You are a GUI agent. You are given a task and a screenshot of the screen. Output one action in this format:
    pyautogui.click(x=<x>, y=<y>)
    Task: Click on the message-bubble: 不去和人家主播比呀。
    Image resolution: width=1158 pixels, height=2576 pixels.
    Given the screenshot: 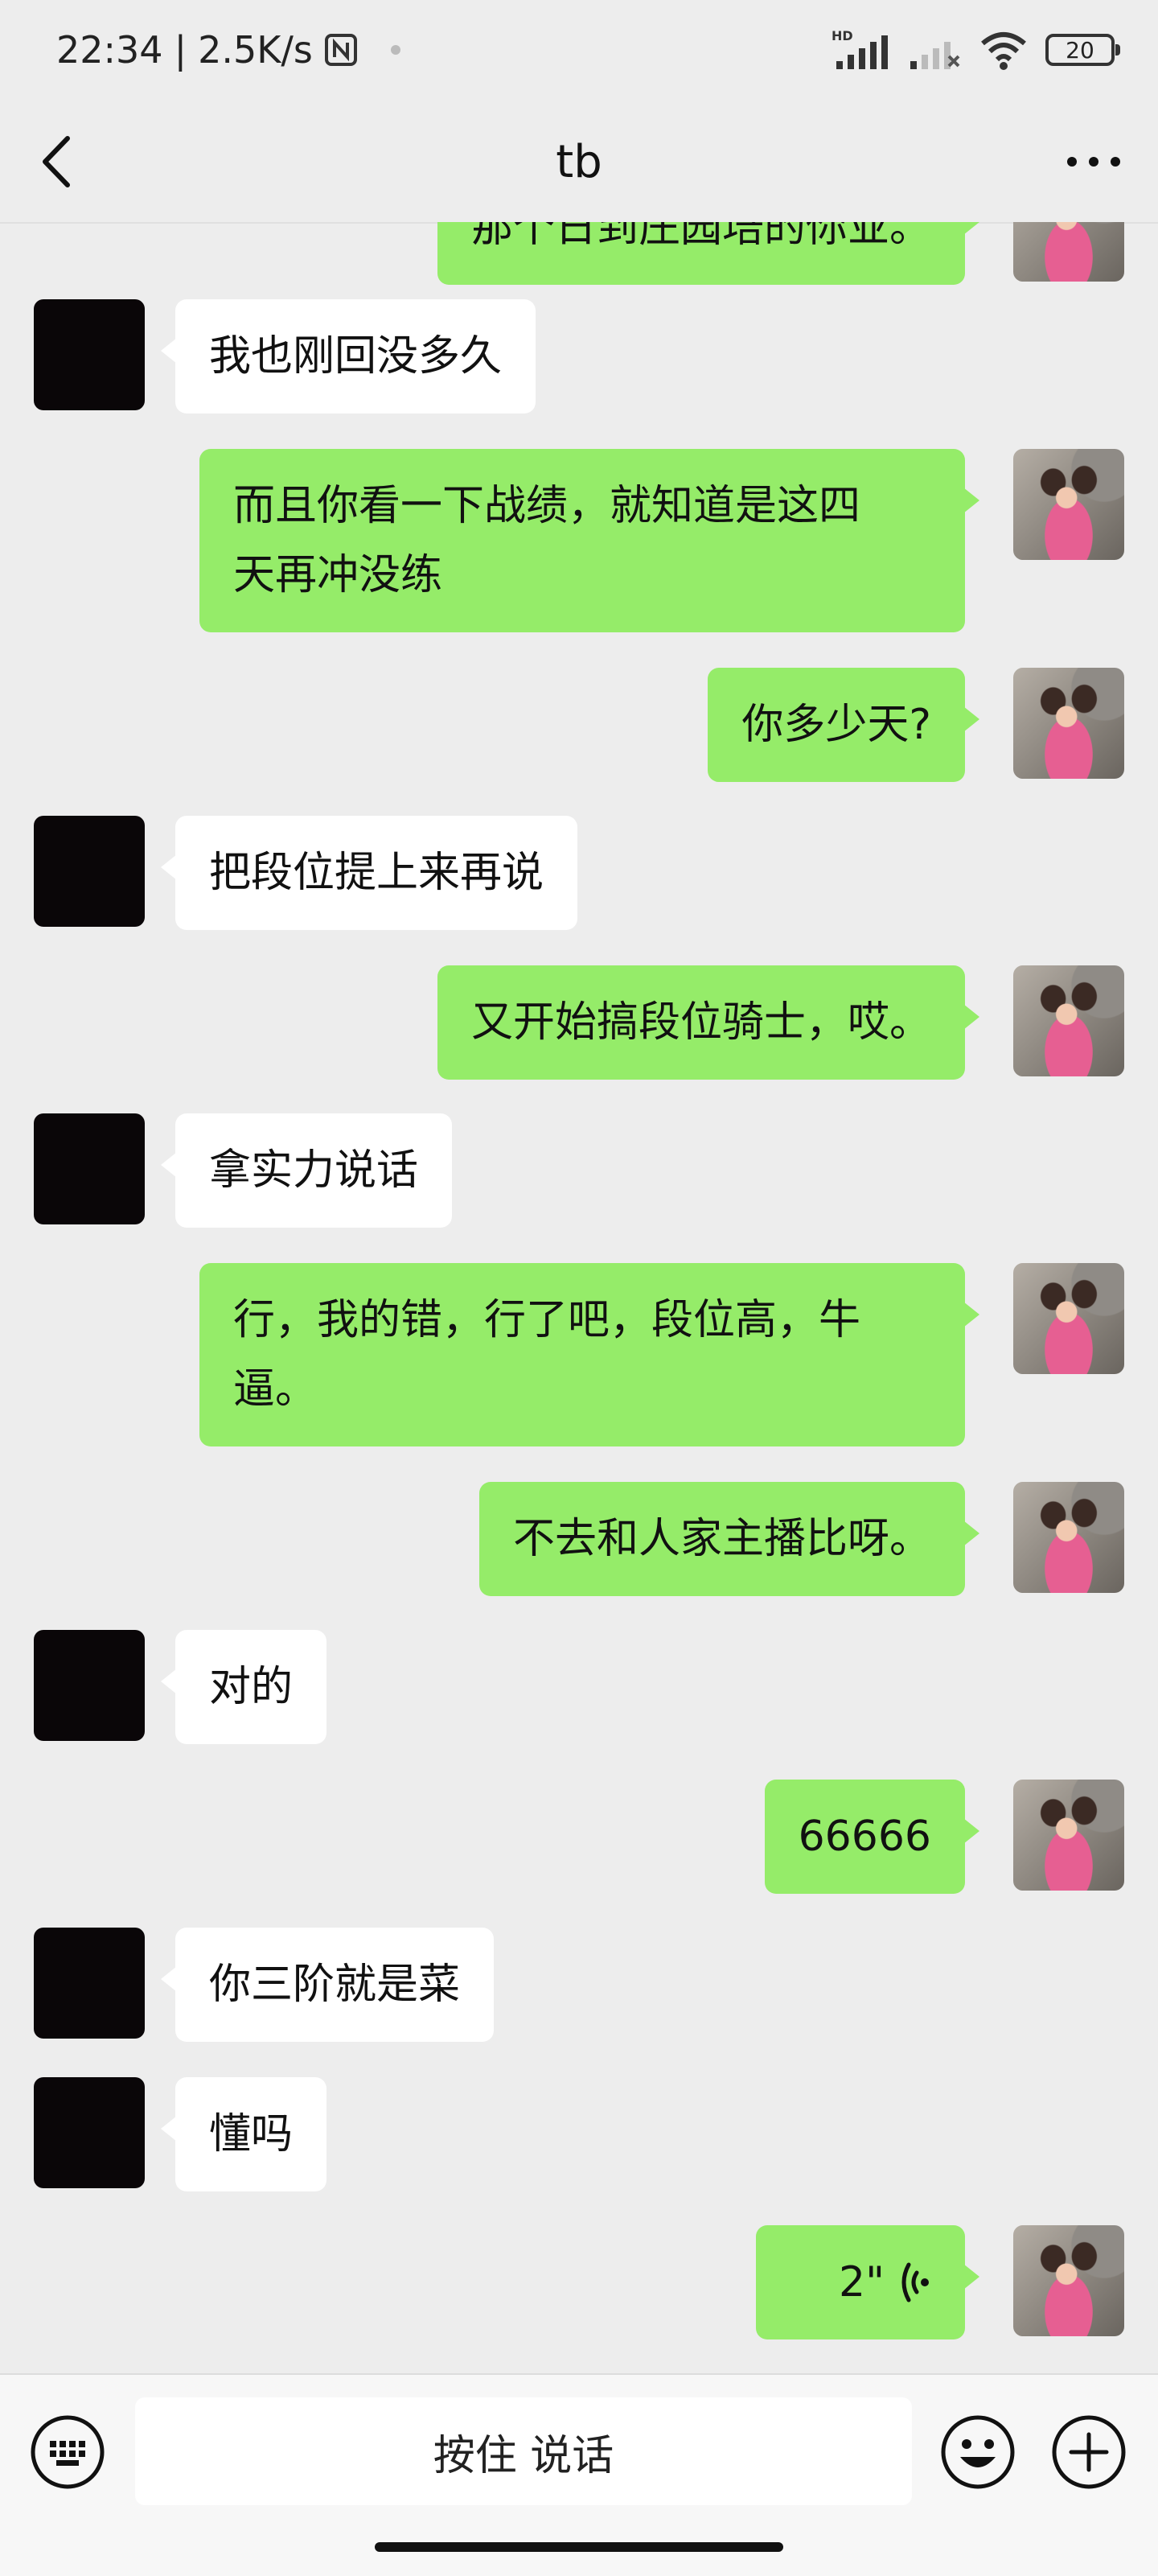 What is the action you would take?
    pyautogui.click(x=729, y=1539)
    